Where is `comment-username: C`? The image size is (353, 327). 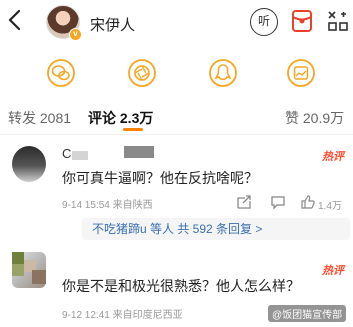 comment-username: C is located at coordinates (66, 153).